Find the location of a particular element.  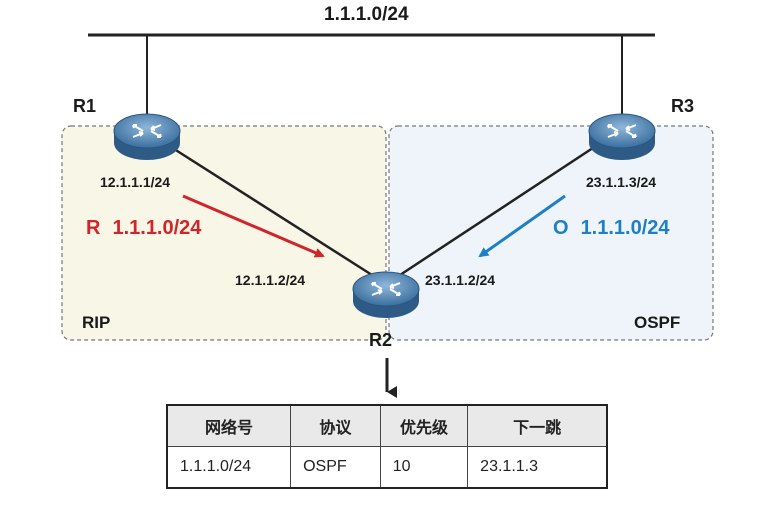

interface-r2-r3: 23.1.1.2/24 is located at coordinates (460, 280).